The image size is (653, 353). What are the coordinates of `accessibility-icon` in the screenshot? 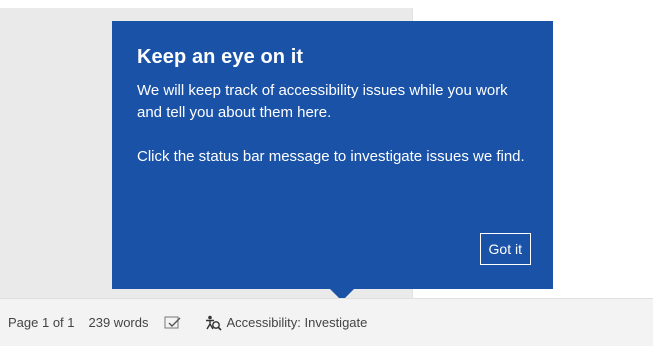 It's located at (213, 323).